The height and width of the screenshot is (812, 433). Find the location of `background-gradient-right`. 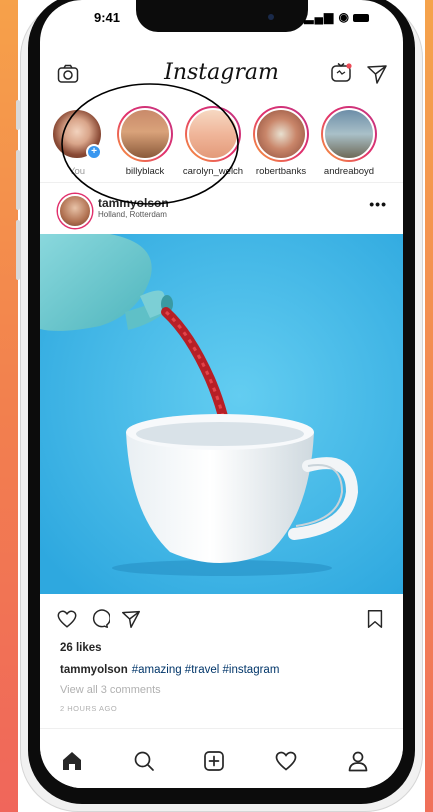

background-gradient-right is located at coordinates (429, 406).